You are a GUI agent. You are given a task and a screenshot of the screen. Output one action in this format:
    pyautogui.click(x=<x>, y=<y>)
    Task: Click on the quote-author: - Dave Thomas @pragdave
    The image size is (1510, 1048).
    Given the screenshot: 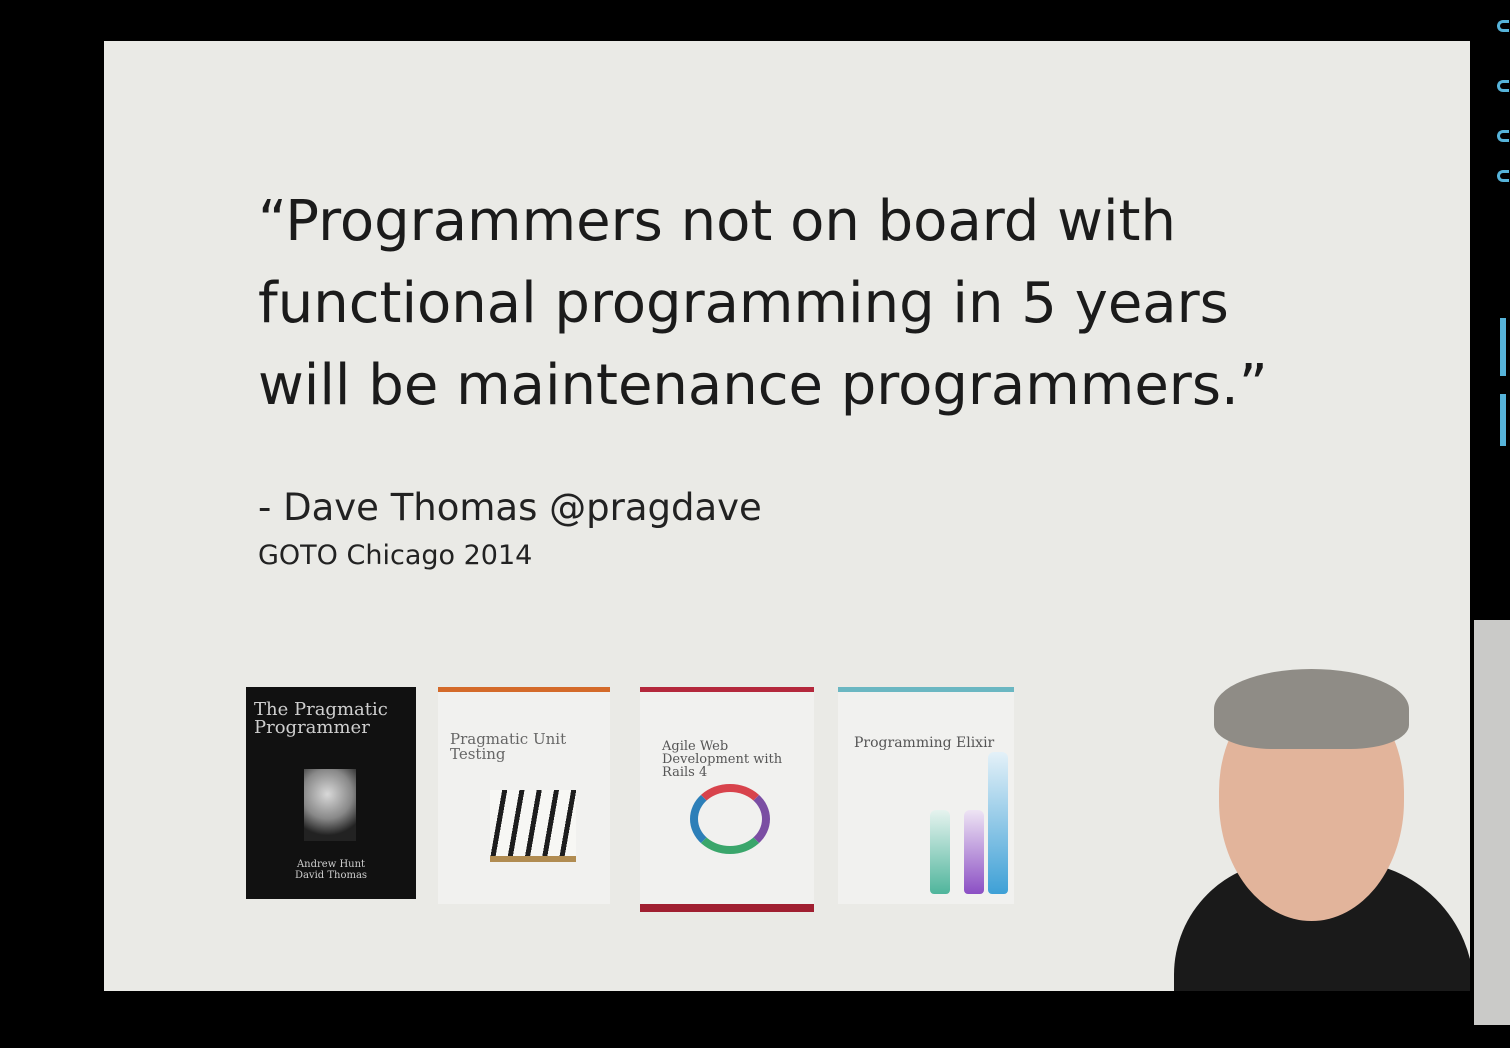 What is the action you would take?
    pyautogui.click(x=510, y=507)
    